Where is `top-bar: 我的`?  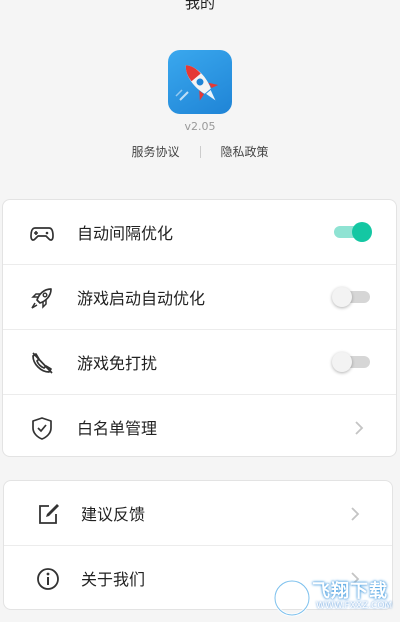
top-bar: 我的 is located at coordinates (200, 7).